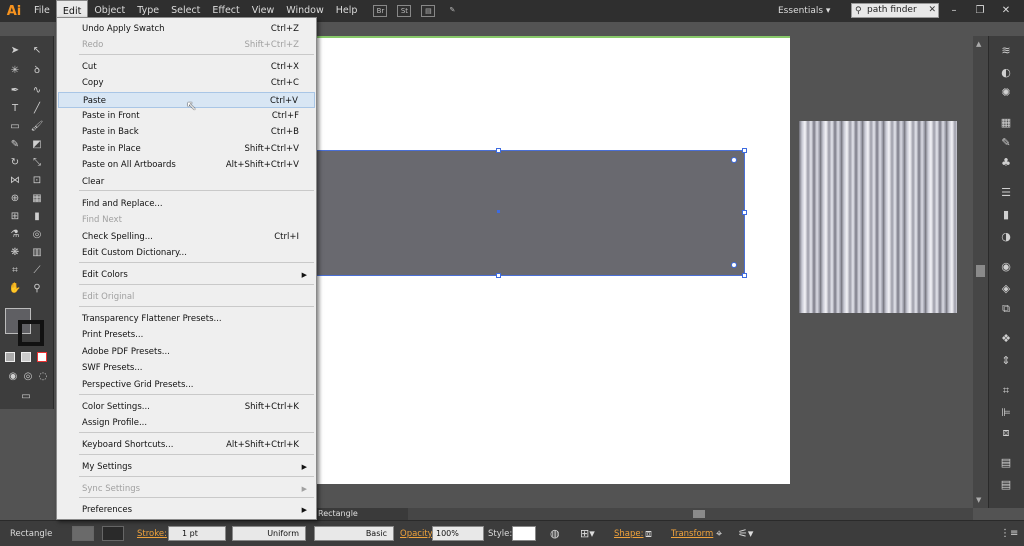  Describe the element at coordinates (1006, 237) in the screenshot. I see `transparency-icon: ◑` at that location.